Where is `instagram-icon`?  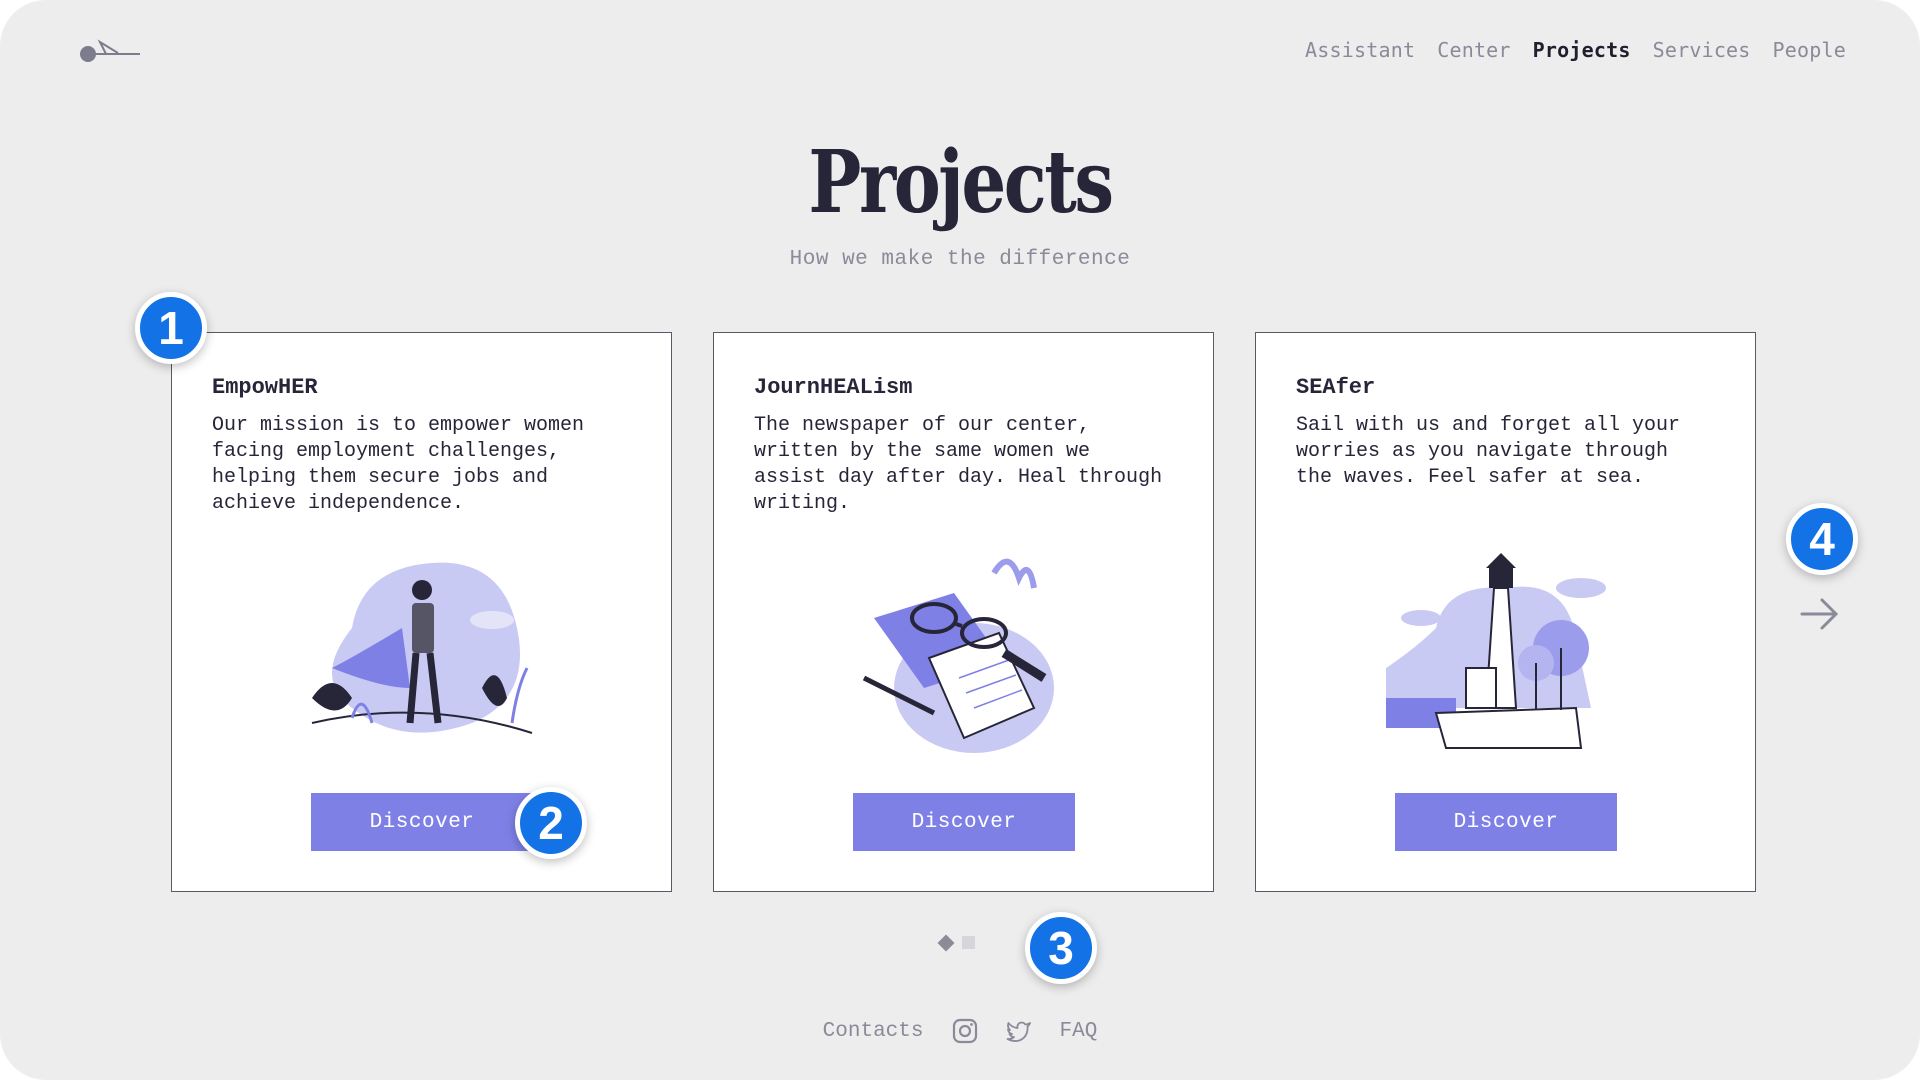
instagram-icon is located at coordinates (965, 1031).